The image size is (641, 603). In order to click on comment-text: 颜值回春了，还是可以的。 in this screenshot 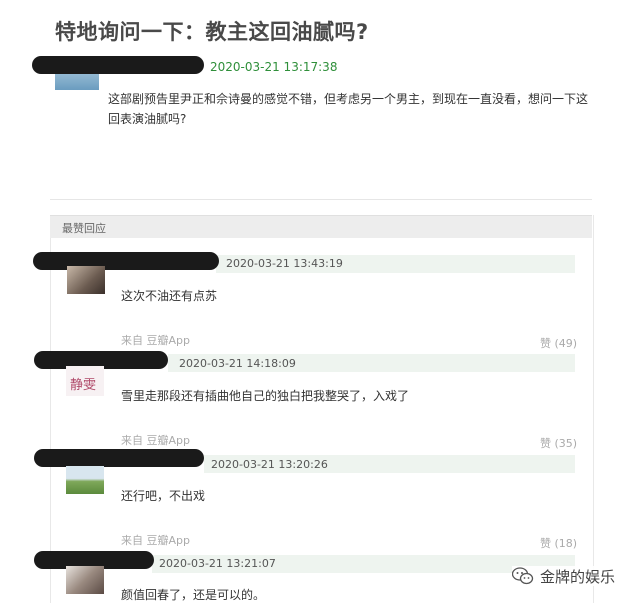, I will do `click(193, 595)`.